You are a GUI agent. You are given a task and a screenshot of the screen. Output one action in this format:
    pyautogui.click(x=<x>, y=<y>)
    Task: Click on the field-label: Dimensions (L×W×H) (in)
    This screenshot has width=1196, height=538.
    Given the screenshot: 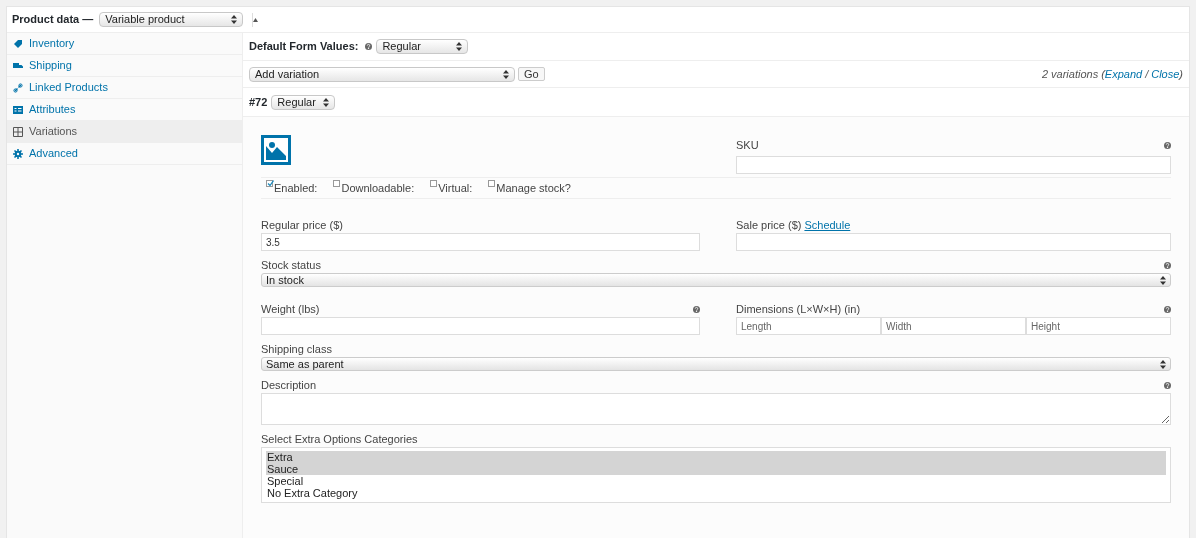 What is the action you would take?
    pyautogui.click(x=798, y=309)
    